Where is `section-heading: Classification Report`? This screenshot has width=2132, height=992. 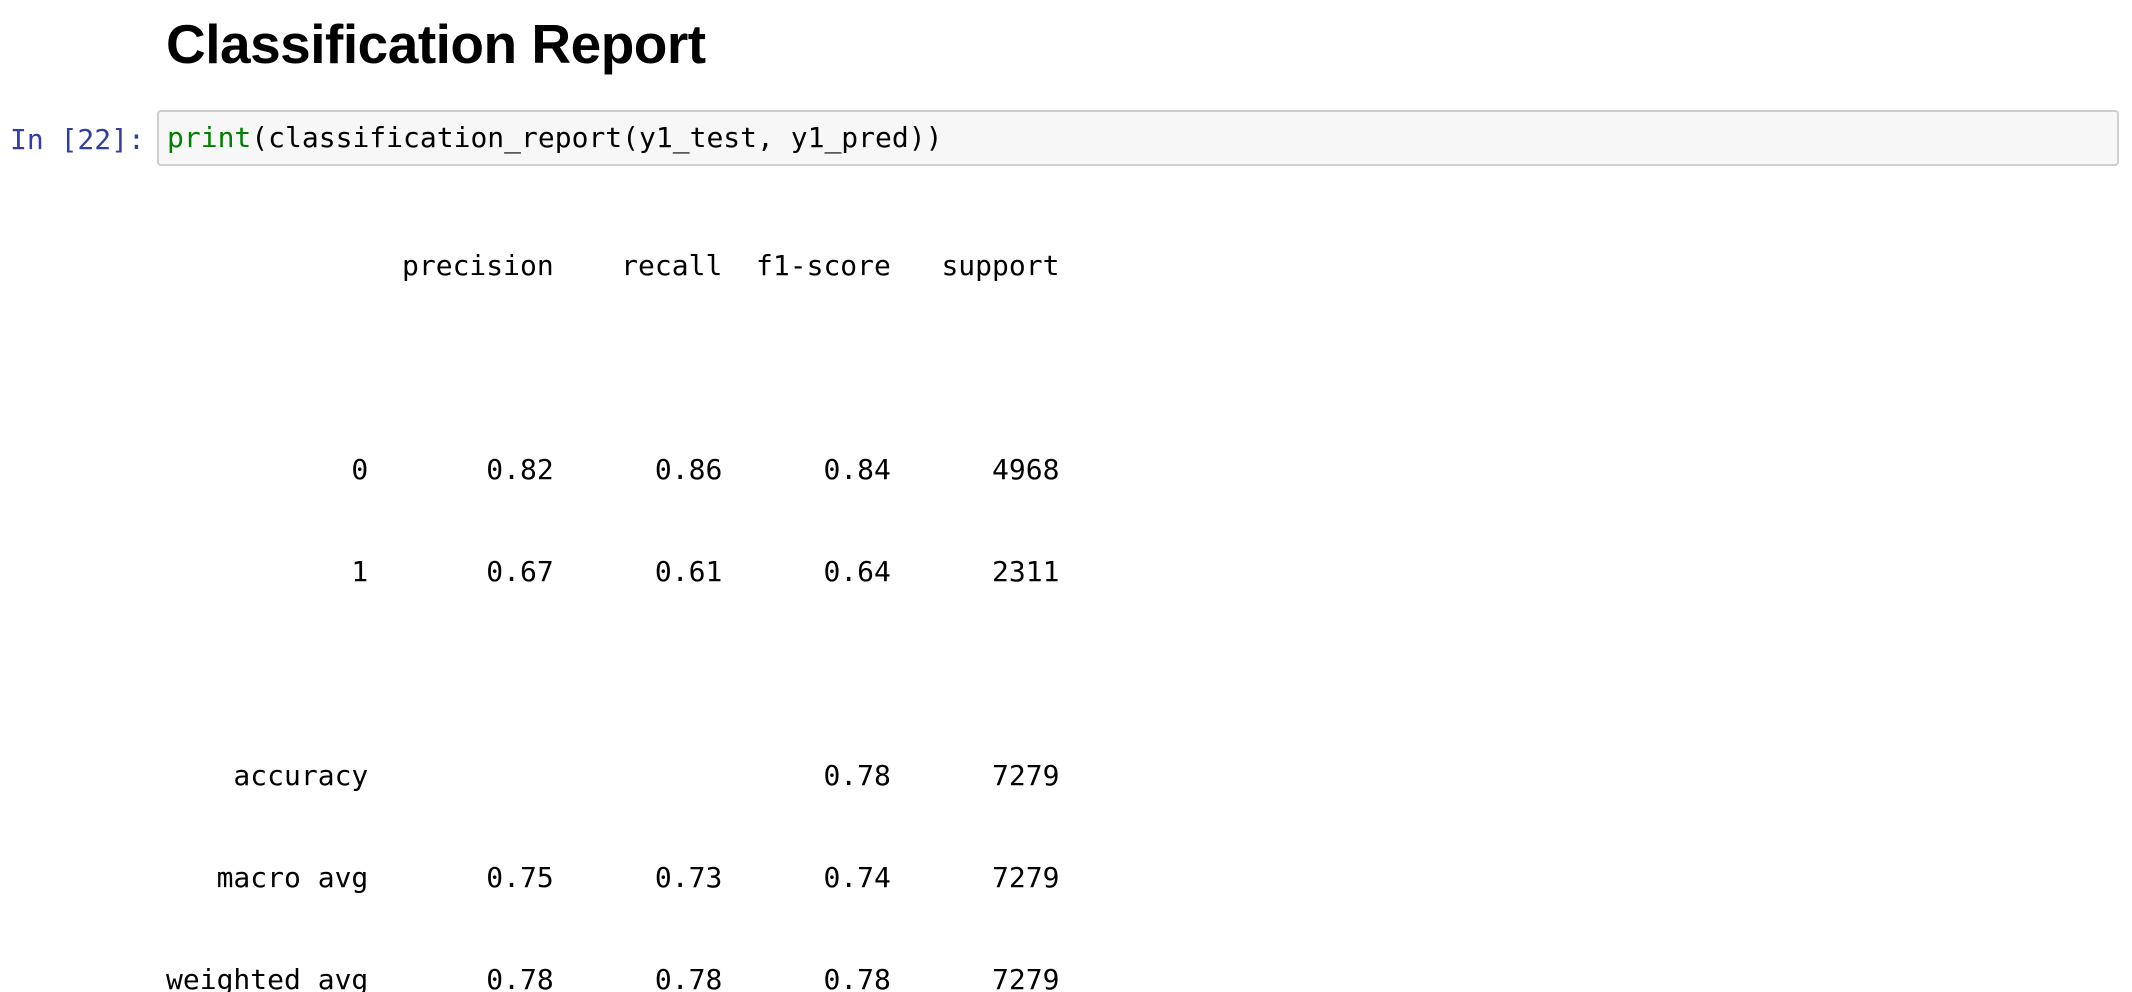 section-heading: Classification Report is located at coordinates (436, 44).